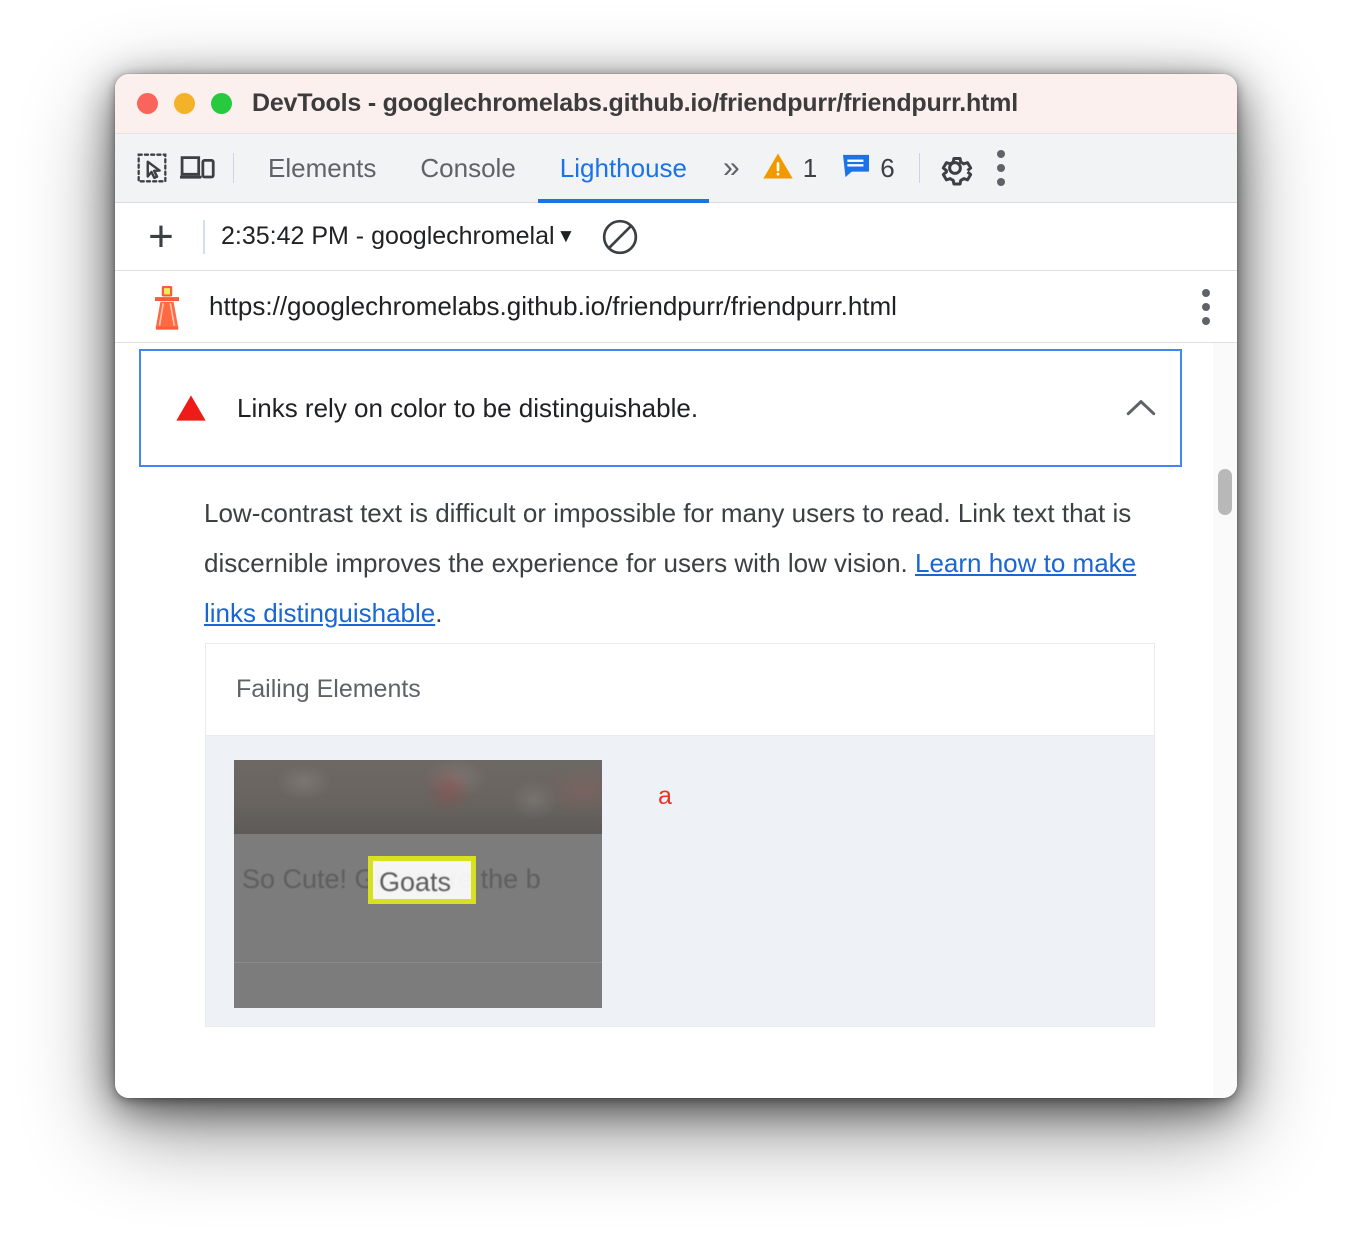 This screenshot has height=1248, width=1352. What do you see at coordinates (810, 167) in the screenshot?
I see `warning-count: 1` at bounding box center [810, 167].